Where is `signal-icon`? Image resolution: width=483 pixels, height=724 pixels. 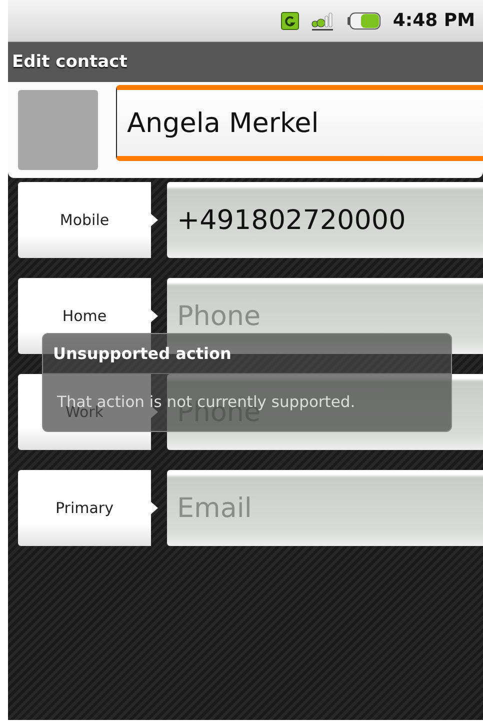
signal-icon is located at coordinates (322, 20).